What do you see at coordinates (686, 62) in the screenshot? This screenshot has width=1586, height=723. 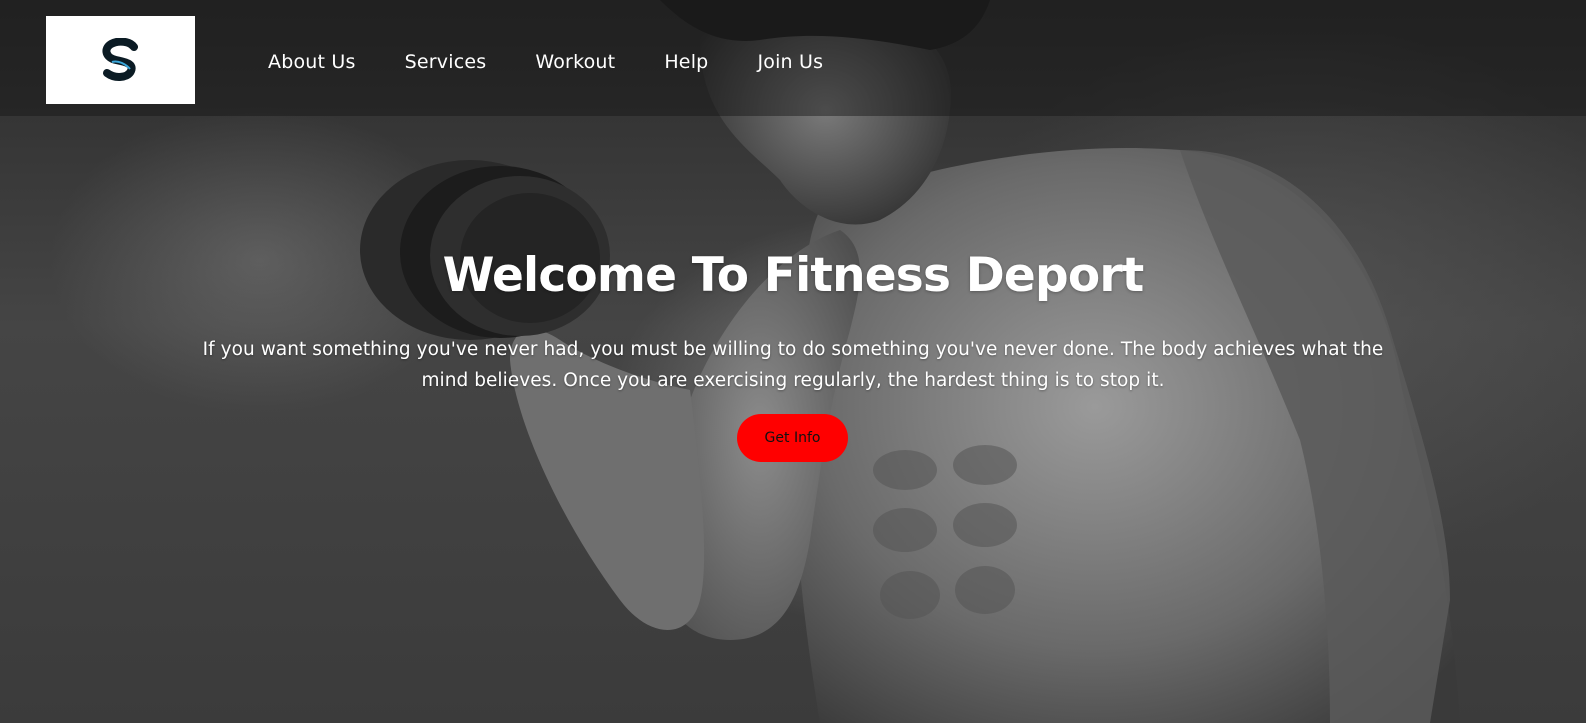 I see `nav-link-help: Help` at bounding box center [686, 62].